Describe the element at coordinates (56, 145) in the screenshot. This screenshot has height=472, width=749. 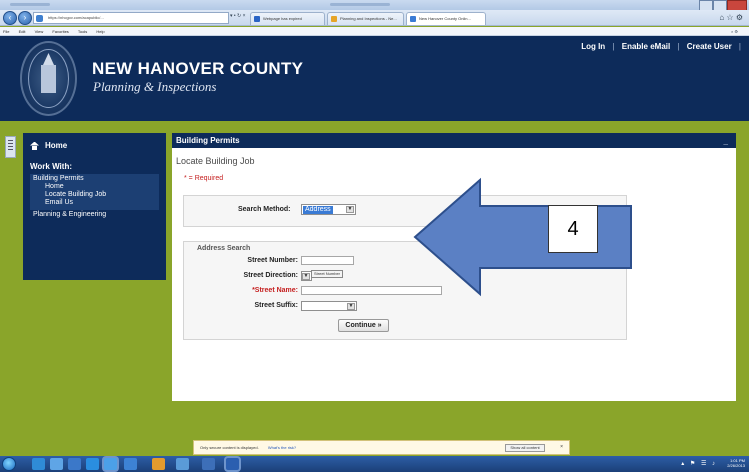
I see `sidebar-home-label: Home` at that location.